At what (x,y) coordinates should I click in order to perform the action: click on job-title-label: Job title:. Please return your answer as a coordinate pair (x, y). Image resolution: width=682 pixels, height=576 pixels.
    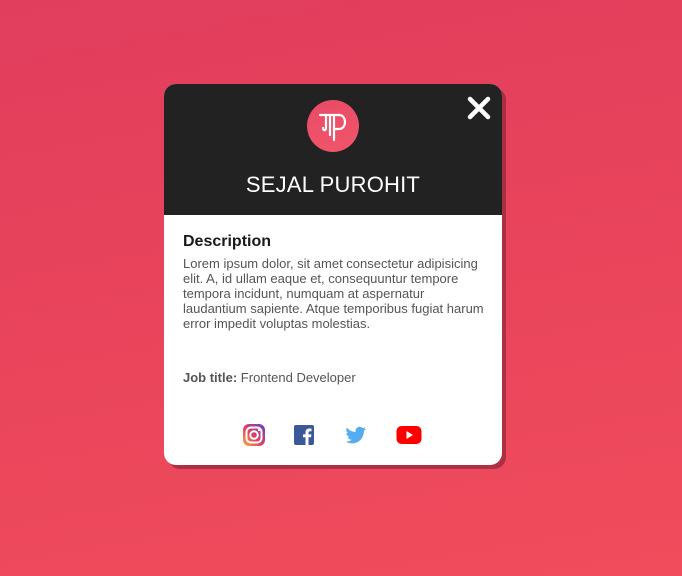
    Looking at the image, I should click on (210, 377).